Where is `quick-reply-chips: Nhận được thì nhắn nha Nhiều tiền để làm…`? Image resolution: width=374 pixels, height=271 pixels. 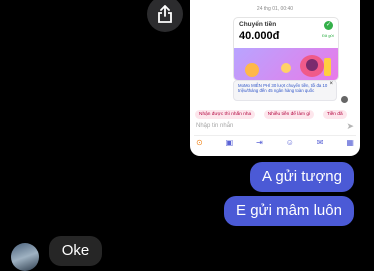
quick-reply-chips: Nhận được thì nhắn nha Nhiều tiền để làm… is located at coordinates (273, 115).